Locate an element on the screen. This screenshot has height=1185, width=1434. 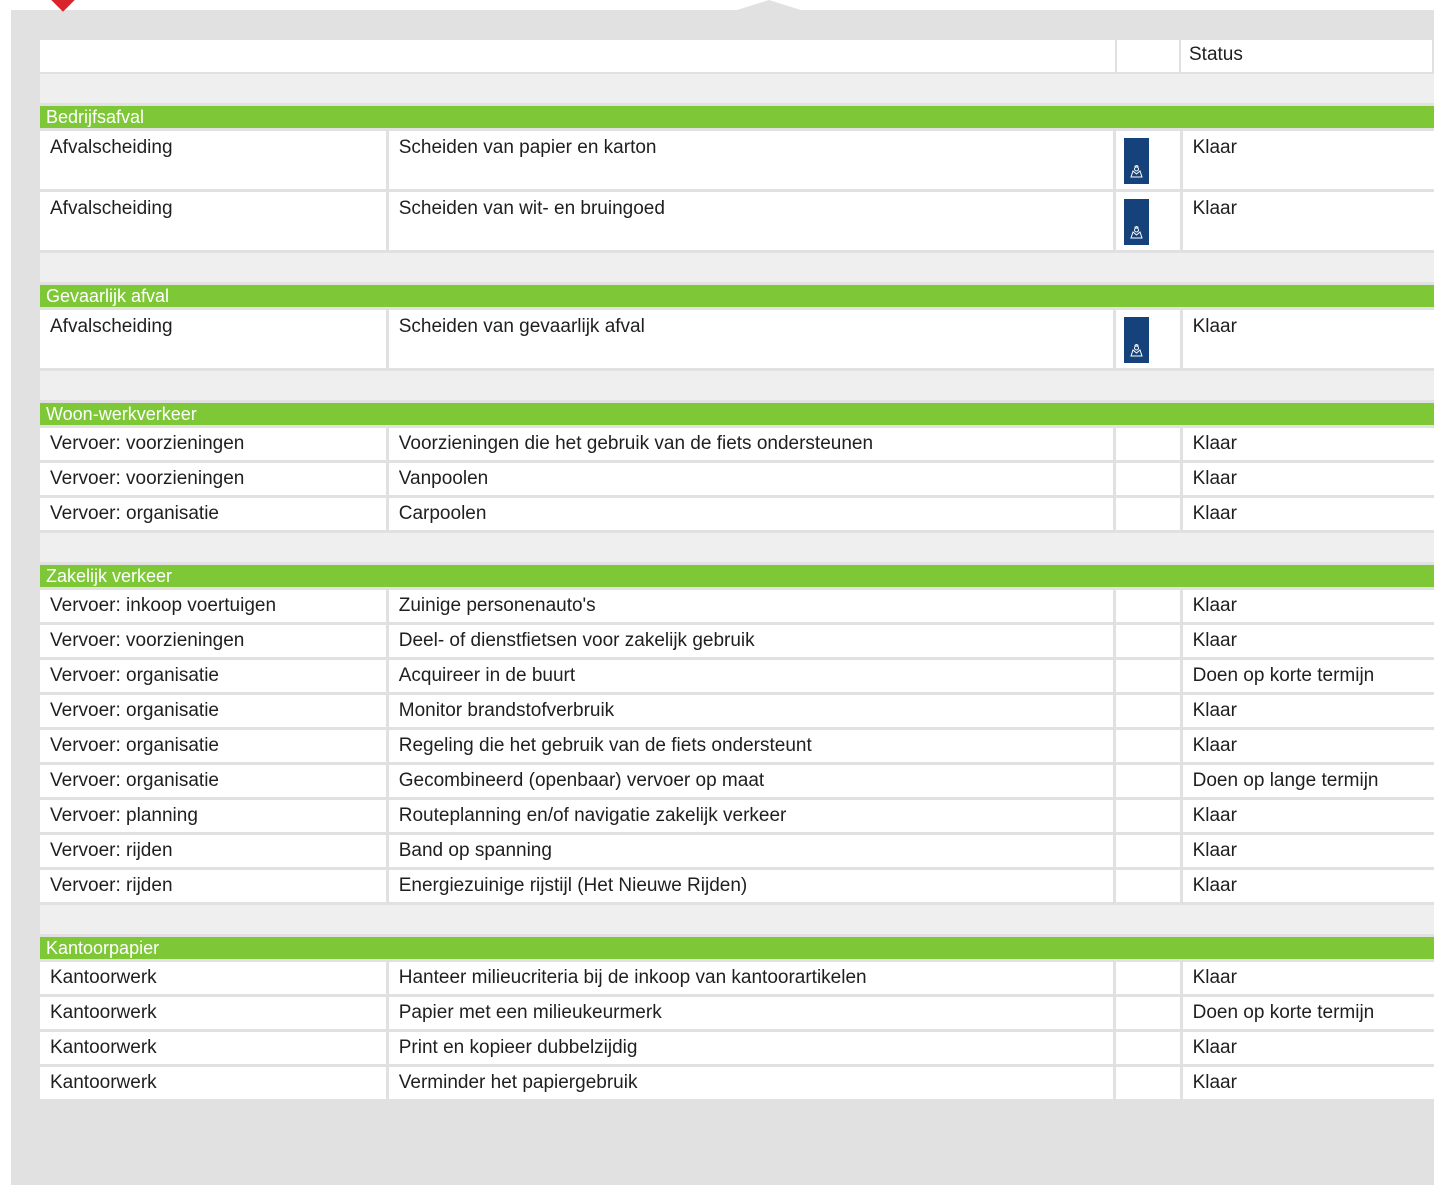
header-col-category is located at coordinates (578, 56).